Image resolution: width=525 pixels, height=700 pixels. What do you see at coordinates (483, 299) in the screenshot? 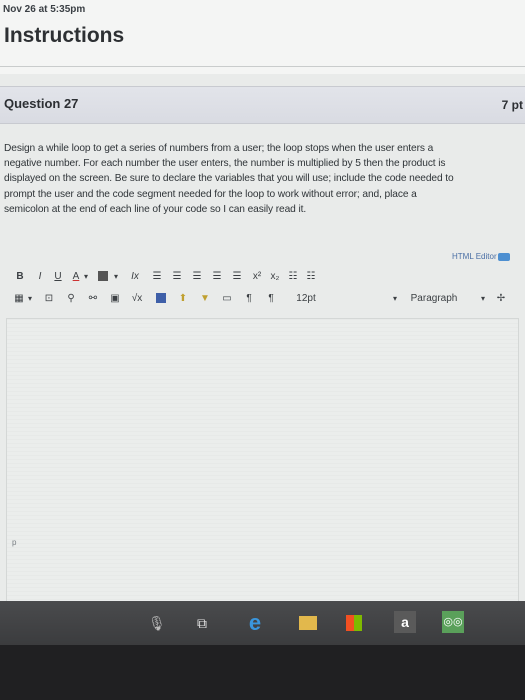
I see `format-dropdown-icon: ▾` at bounding box center [483, 299].